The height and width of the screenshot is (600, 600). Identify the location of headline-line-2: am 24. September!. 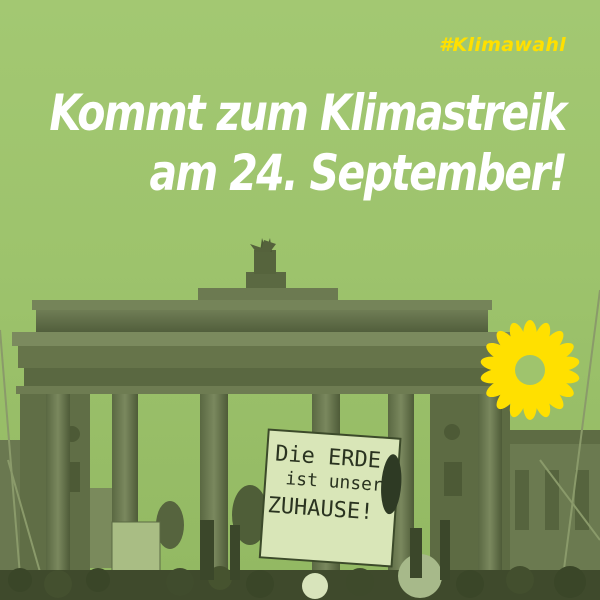
(358, 173).